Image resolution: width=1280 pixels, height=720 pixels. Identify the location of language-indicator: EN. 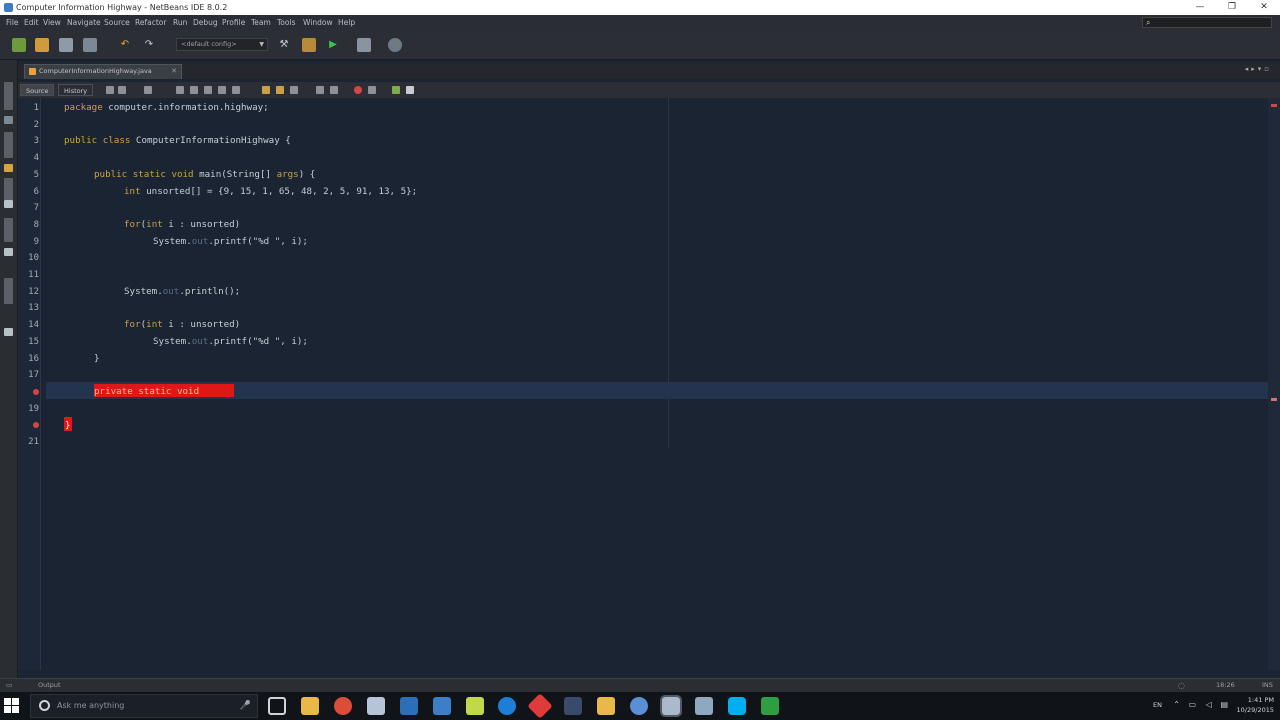
(1157, 705).